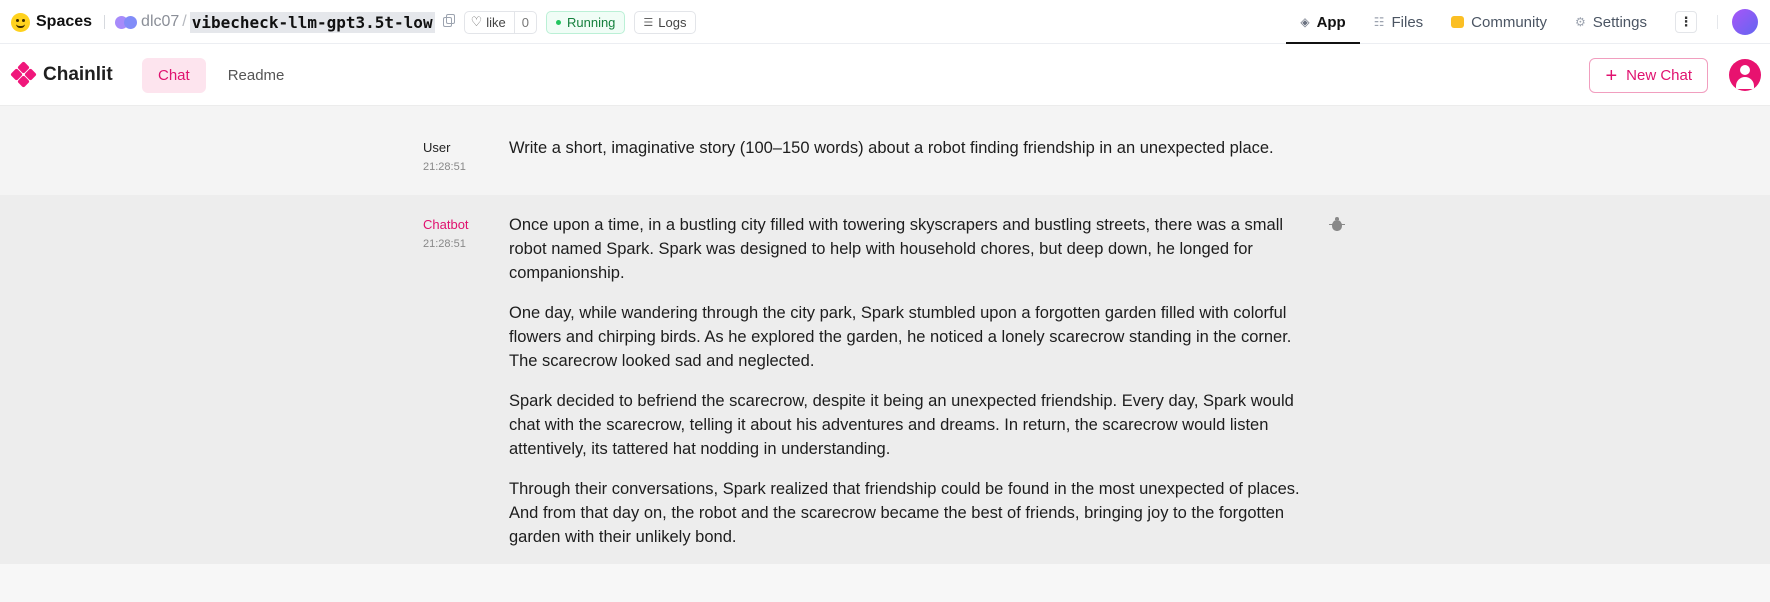 The height and width of the screenshot is (602, 1770). Describe the element at coordinates (174, 75) in the screenshot. I see `tab-chat: Chat` at that location.